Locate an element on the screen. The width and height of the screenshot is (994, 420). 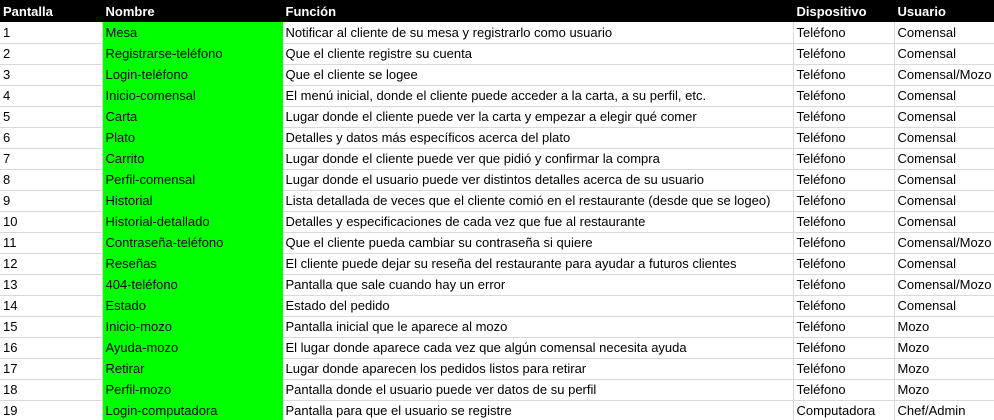
cell-pantalla: 10 is located at coordinates (51, 222).